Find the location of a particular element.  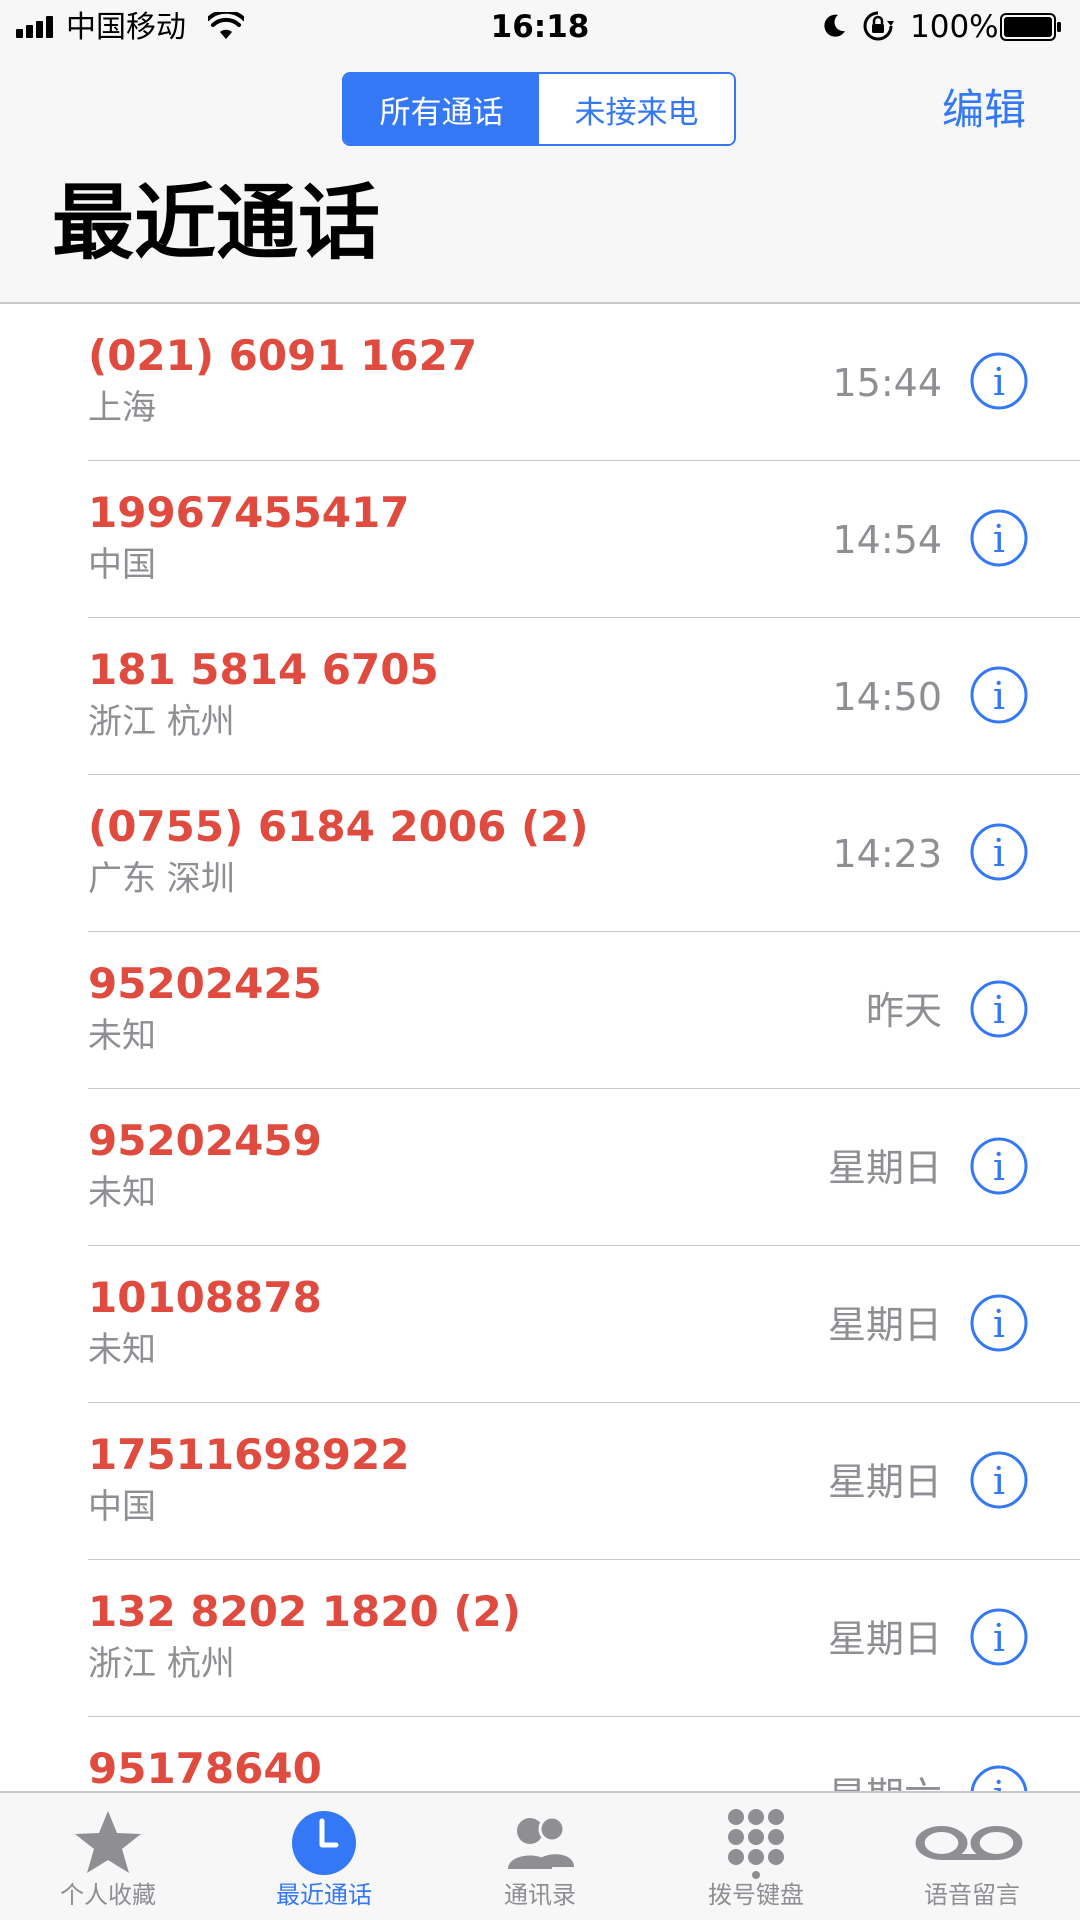

call-time: 星期六 is located at coordinates (885, 1782).